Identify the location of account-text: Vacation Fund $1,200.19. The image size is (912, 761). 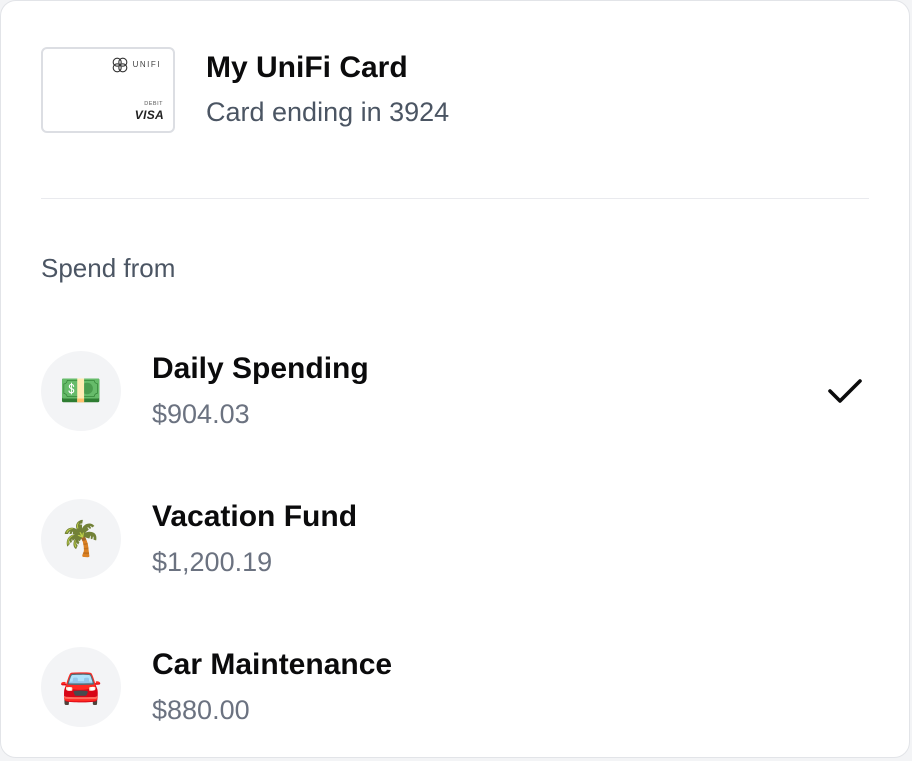
(254, 539).